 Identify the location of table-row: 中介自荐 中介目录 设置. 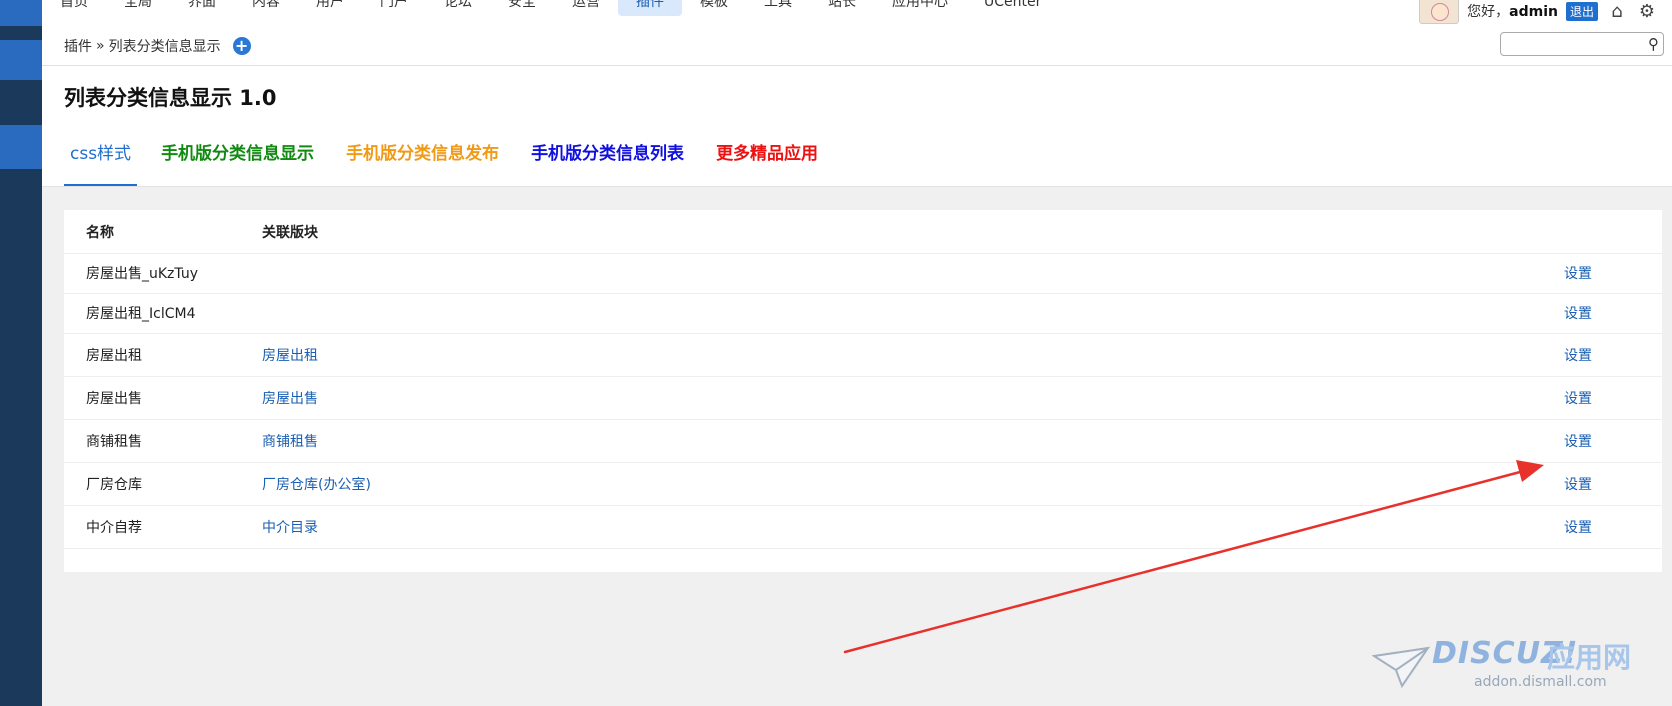
(863, 527).